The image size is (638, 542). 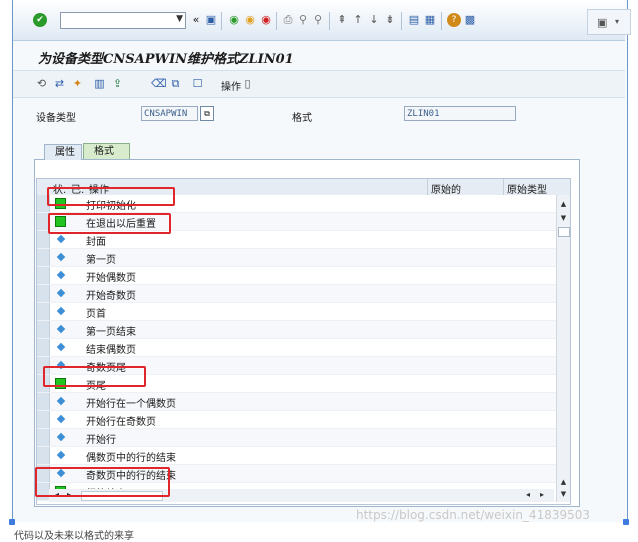 I want to click on row-label: 开始行, so click(x=101, y=440).